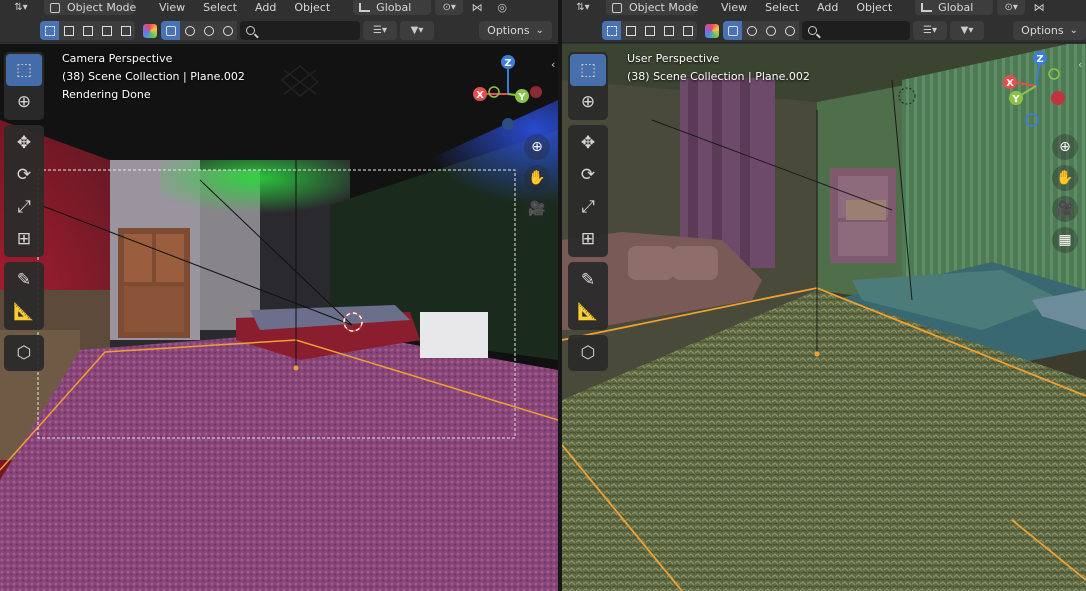 This screenshot has height=591, width=1086. What do you see at coordinates (812, 30) in the screenshot?
I see `search-icon` at bounding box center [812, 30].